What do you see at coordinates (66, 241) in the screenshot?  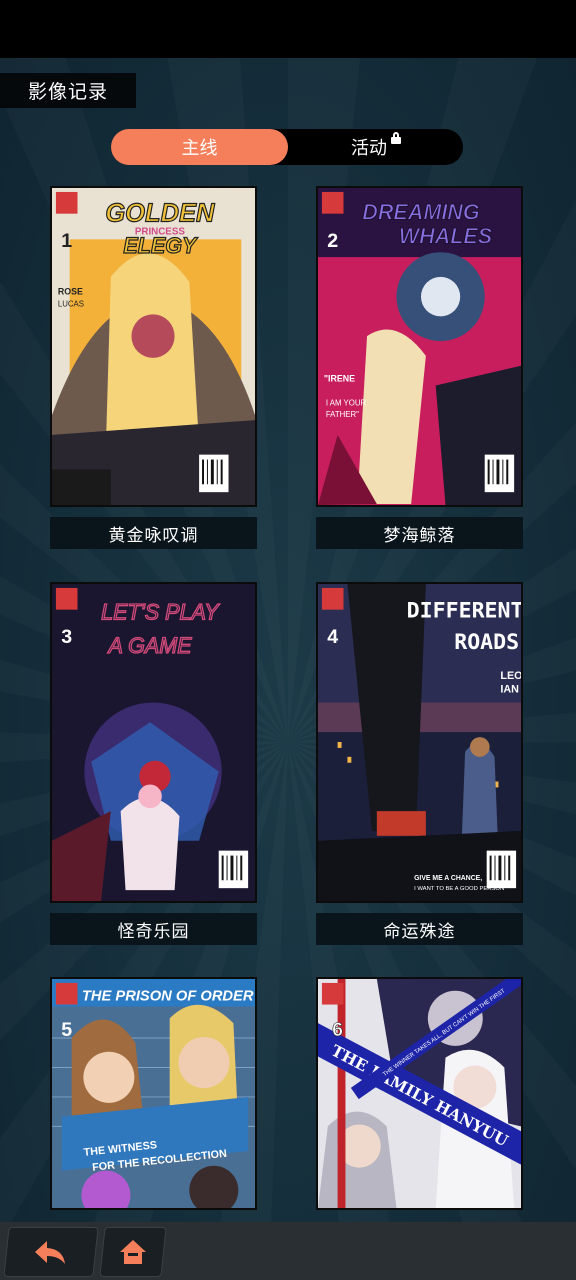 I see `svg-text: 1` at bounding box center [66, 241].